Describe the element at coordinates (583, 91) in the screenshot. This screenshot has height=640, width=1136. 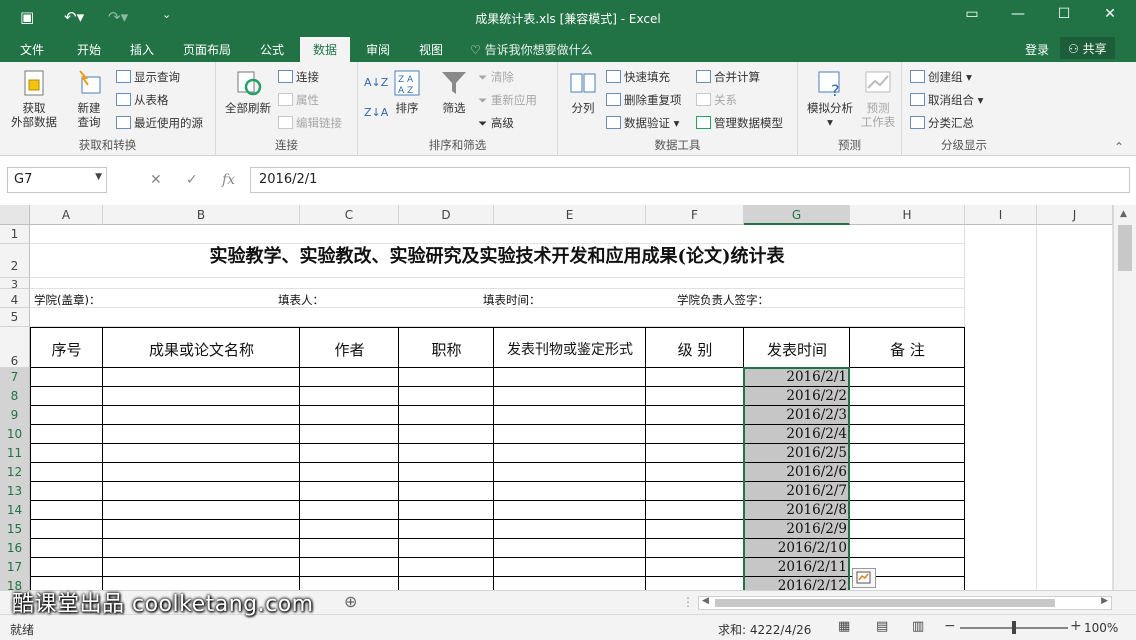
I see `text-to-columns-button: 分列` at that location.